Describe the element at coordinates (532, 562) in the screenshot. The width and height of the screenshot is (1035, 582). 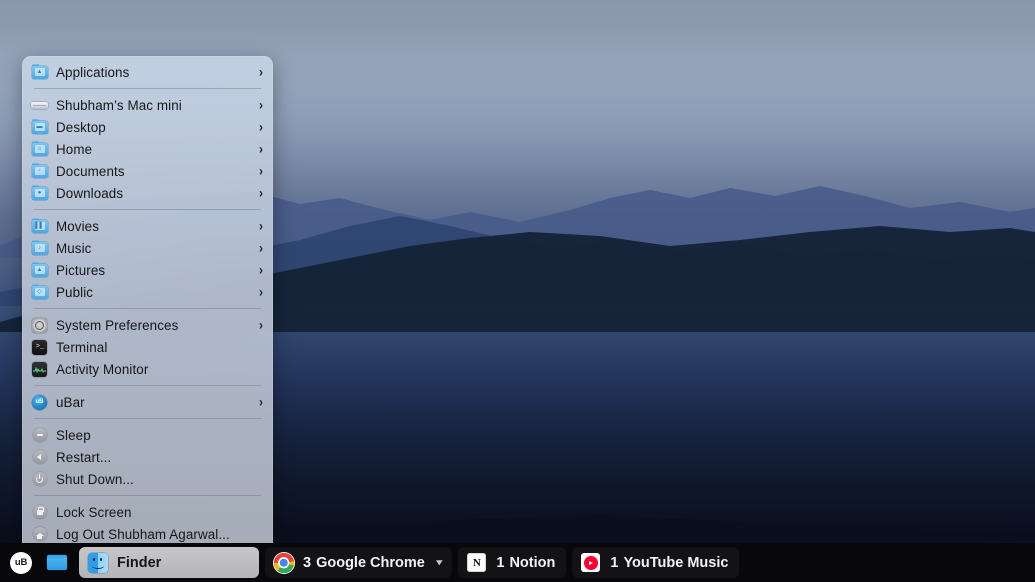
I see `taskbar-item-label: Notion` at that location.